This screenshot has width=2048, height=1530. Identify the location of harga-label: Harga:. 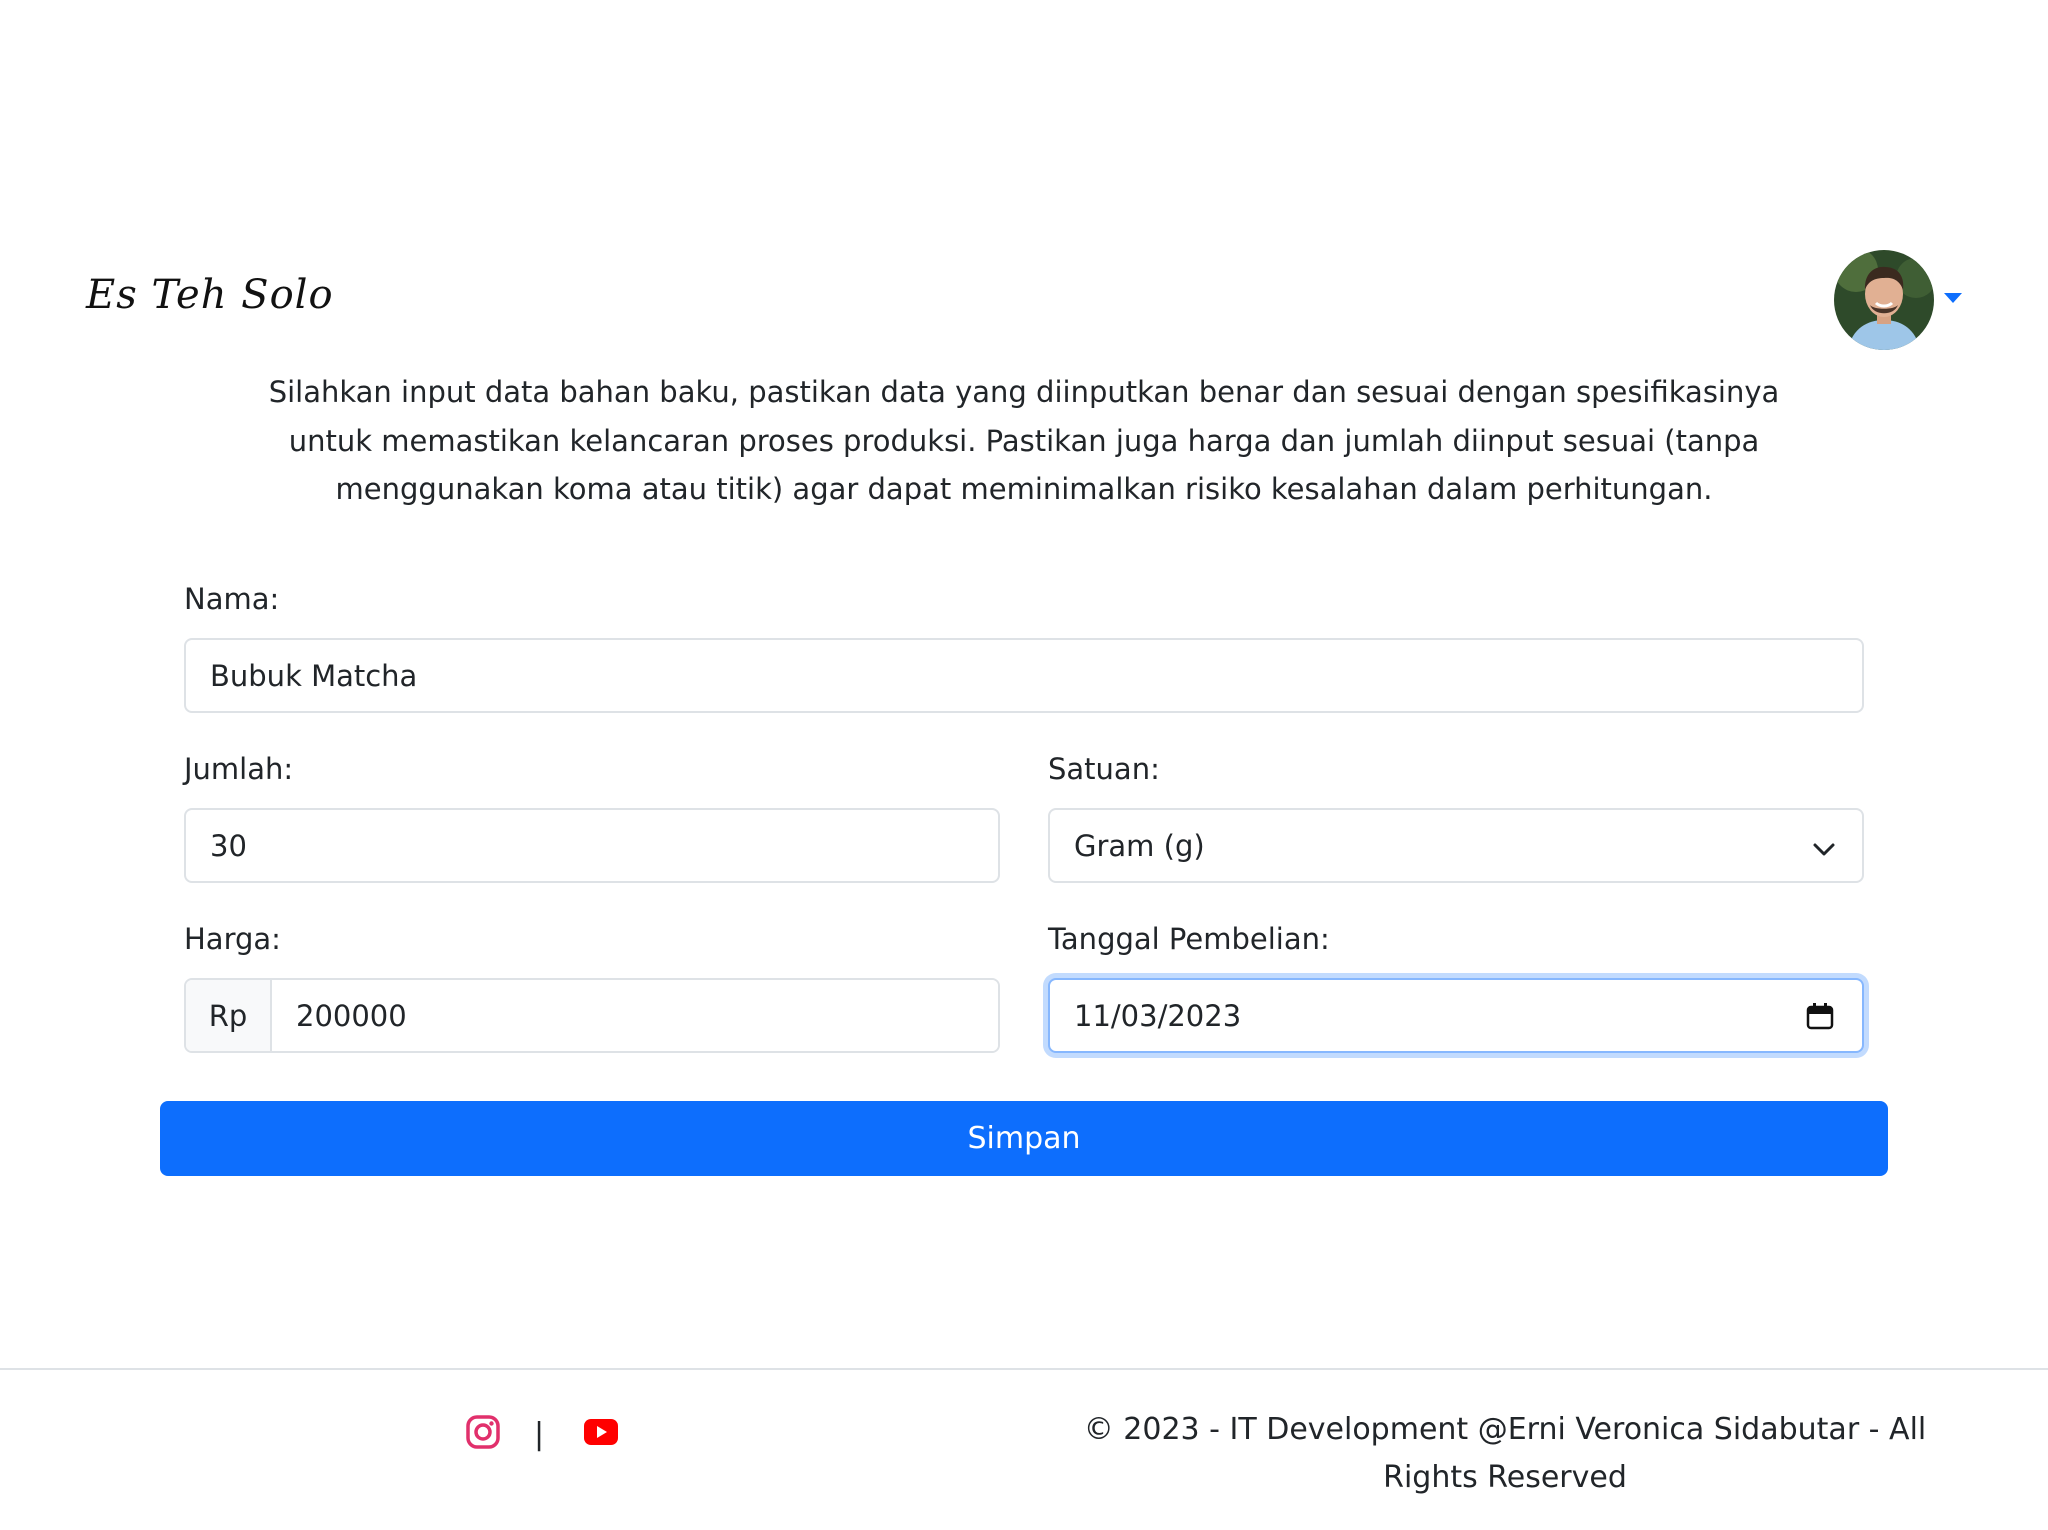
(232, 939).